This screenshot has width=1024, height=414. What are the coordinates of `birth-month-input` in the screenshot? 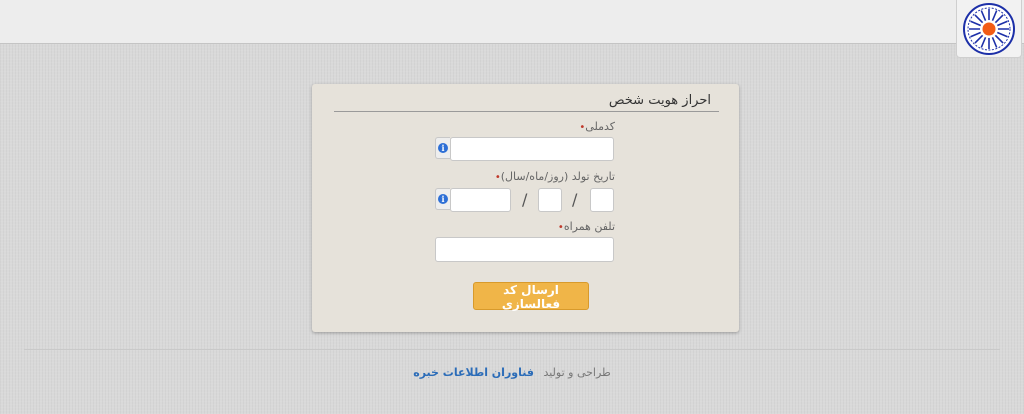 It's located at (550, 200).